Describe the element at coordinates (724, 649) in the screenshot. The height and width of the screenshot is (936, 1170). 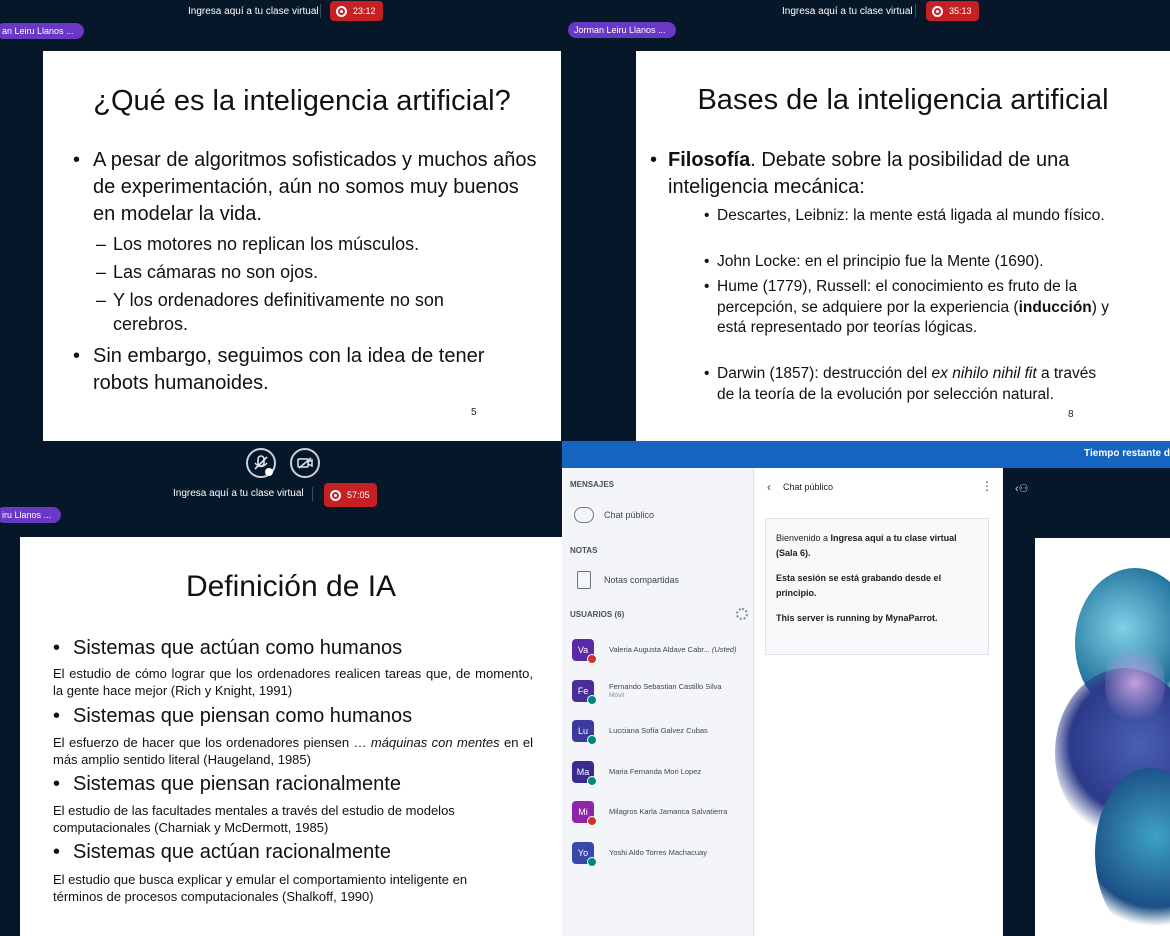
I see `you-tag: (Usted)` at that location.